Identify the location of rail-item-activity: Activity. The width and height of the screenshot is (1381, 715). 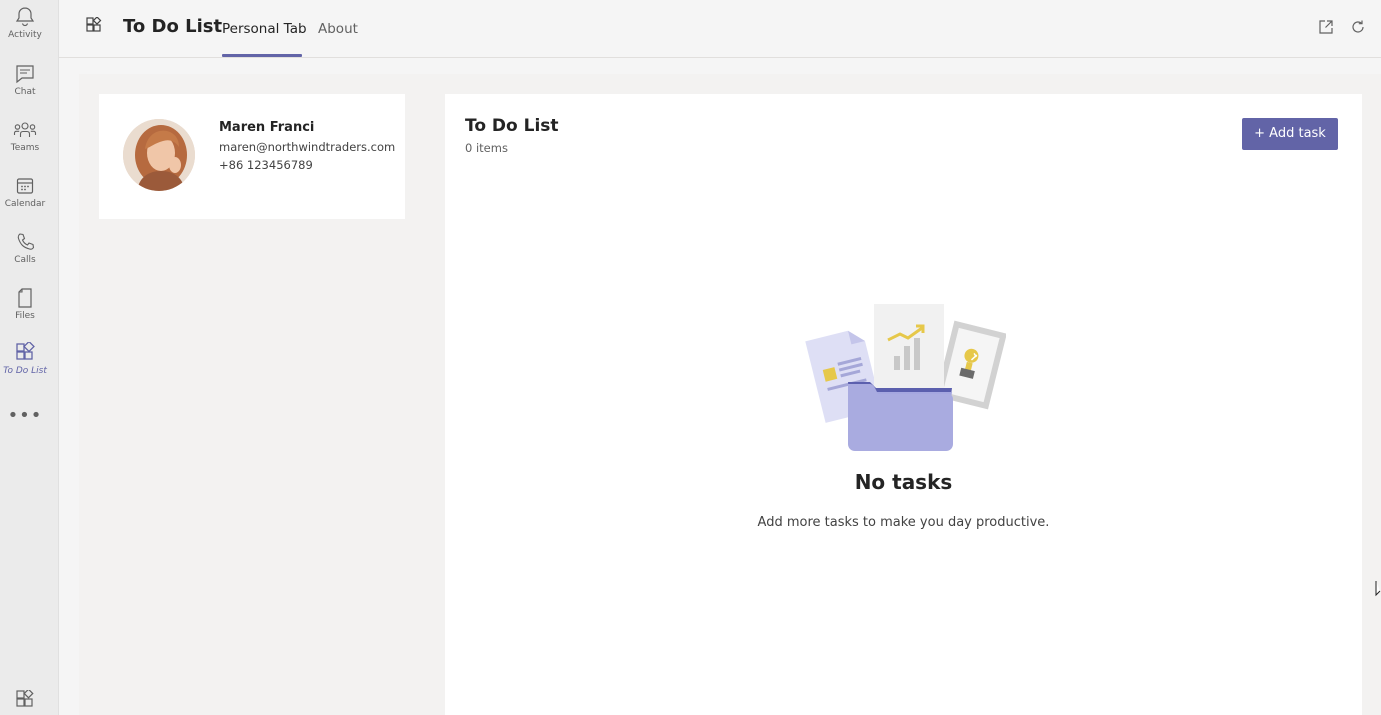
(25, 32).